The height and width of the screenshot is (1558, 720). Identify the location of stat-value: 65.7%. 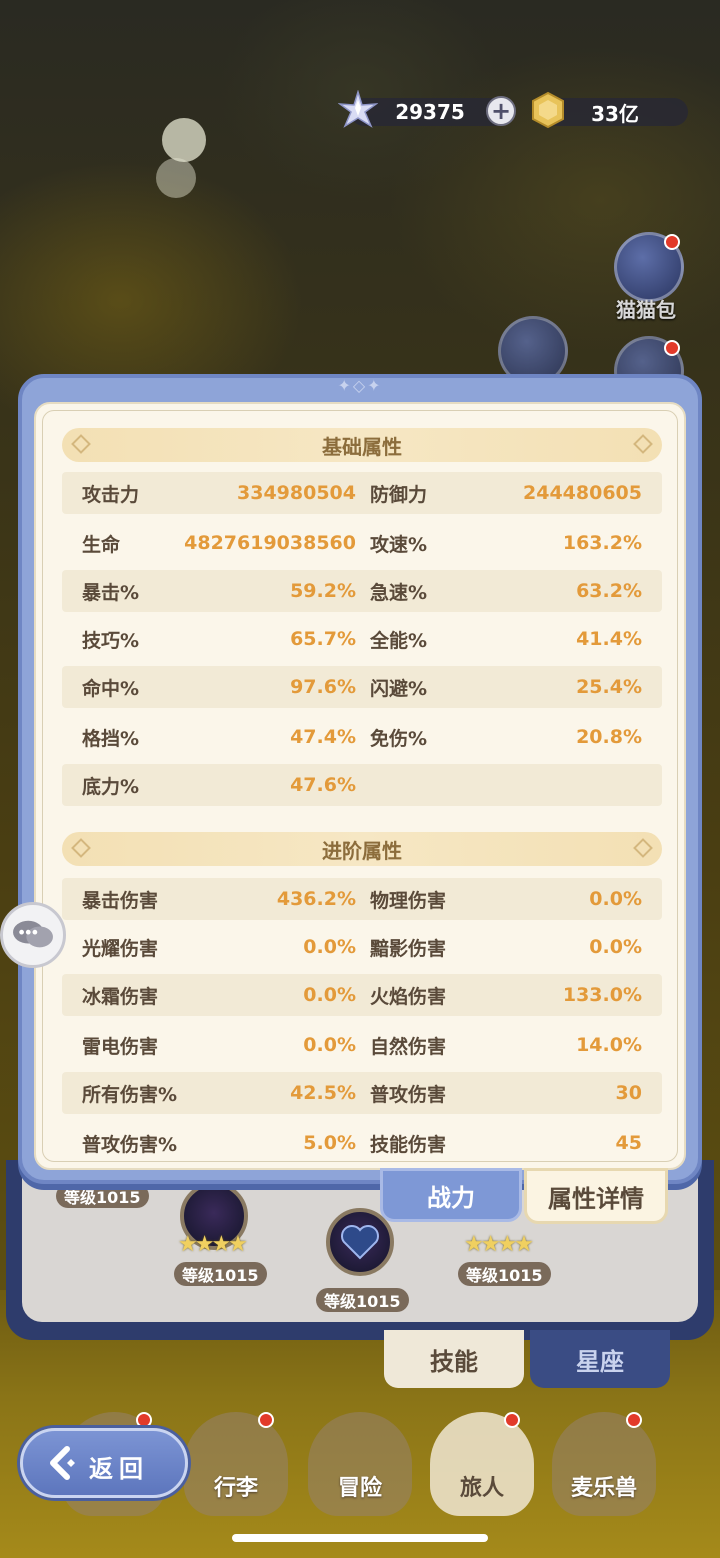
(323, 639).